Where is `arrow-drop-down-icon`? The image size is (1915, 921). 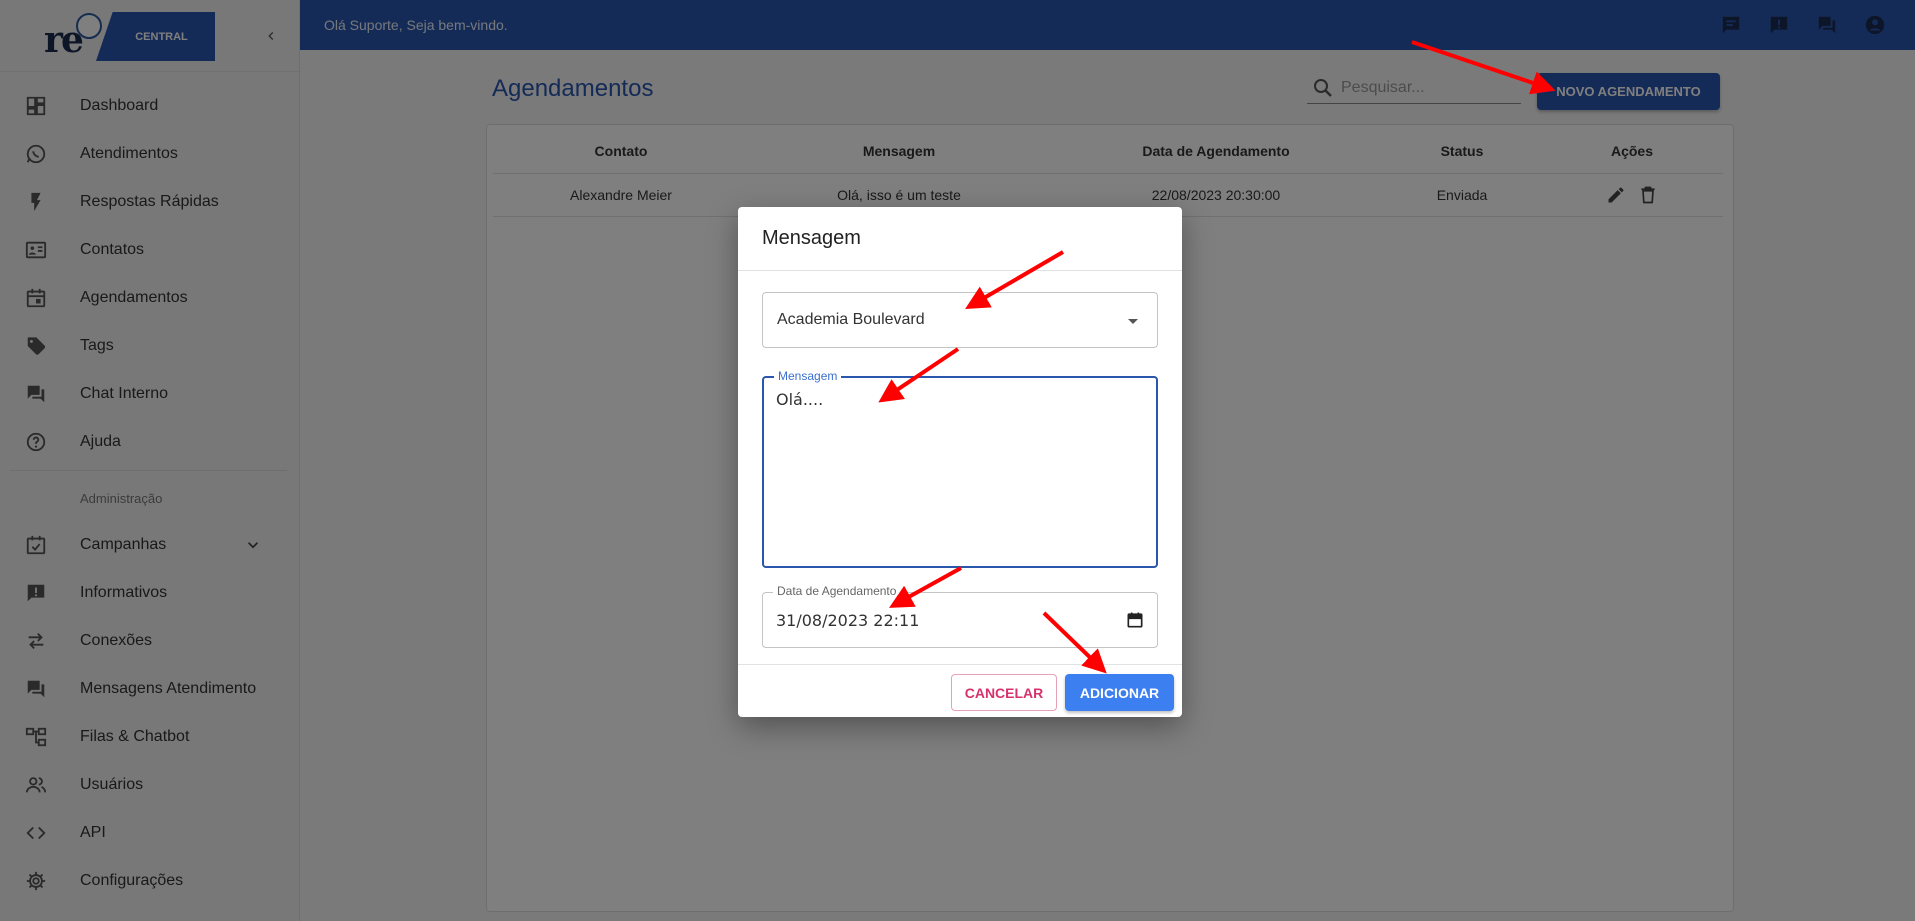 arrow-drop-down-icon is located at coordinates (1133, 321).